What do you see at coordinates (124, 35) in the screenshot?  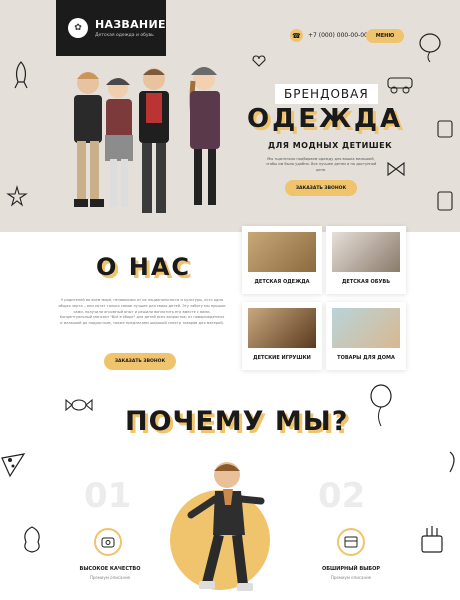 I see `logo-subtitle: Детская одежда и обувь` at bounding box center [124, 35].